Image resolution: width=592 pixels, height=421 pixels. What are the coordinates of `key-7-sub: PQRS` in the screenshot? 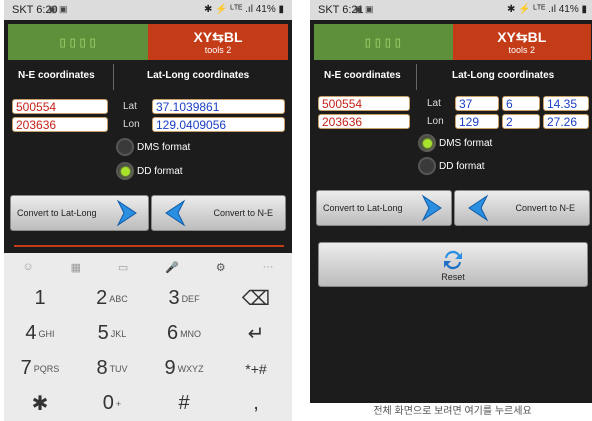 It's located at (46, 368).